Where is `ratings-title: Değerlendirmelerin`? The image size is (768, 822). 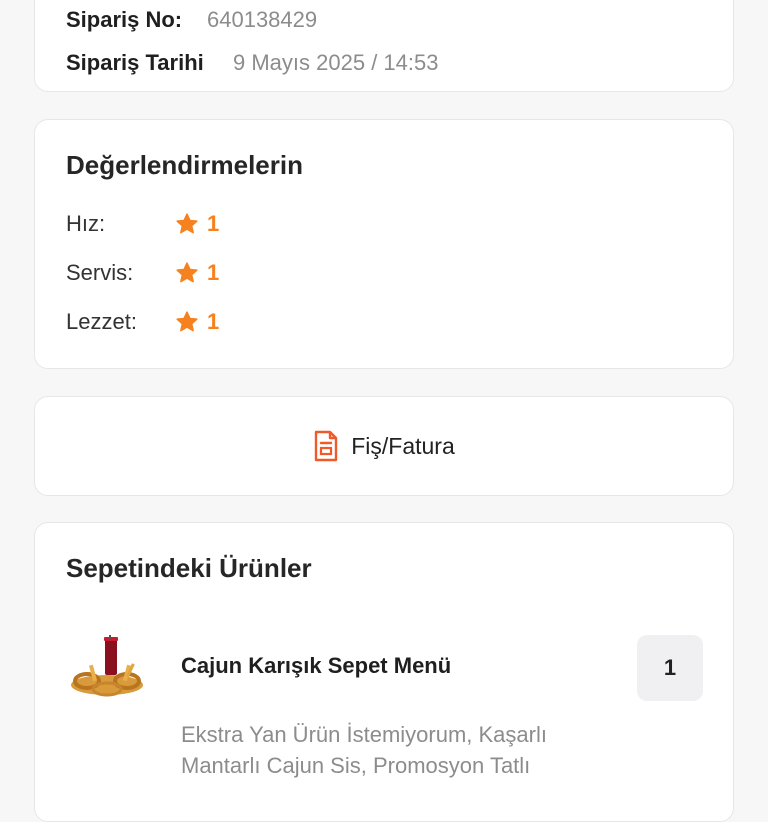 ratings-title: Değerlendirmelerin is located at coordinates (184, 165).